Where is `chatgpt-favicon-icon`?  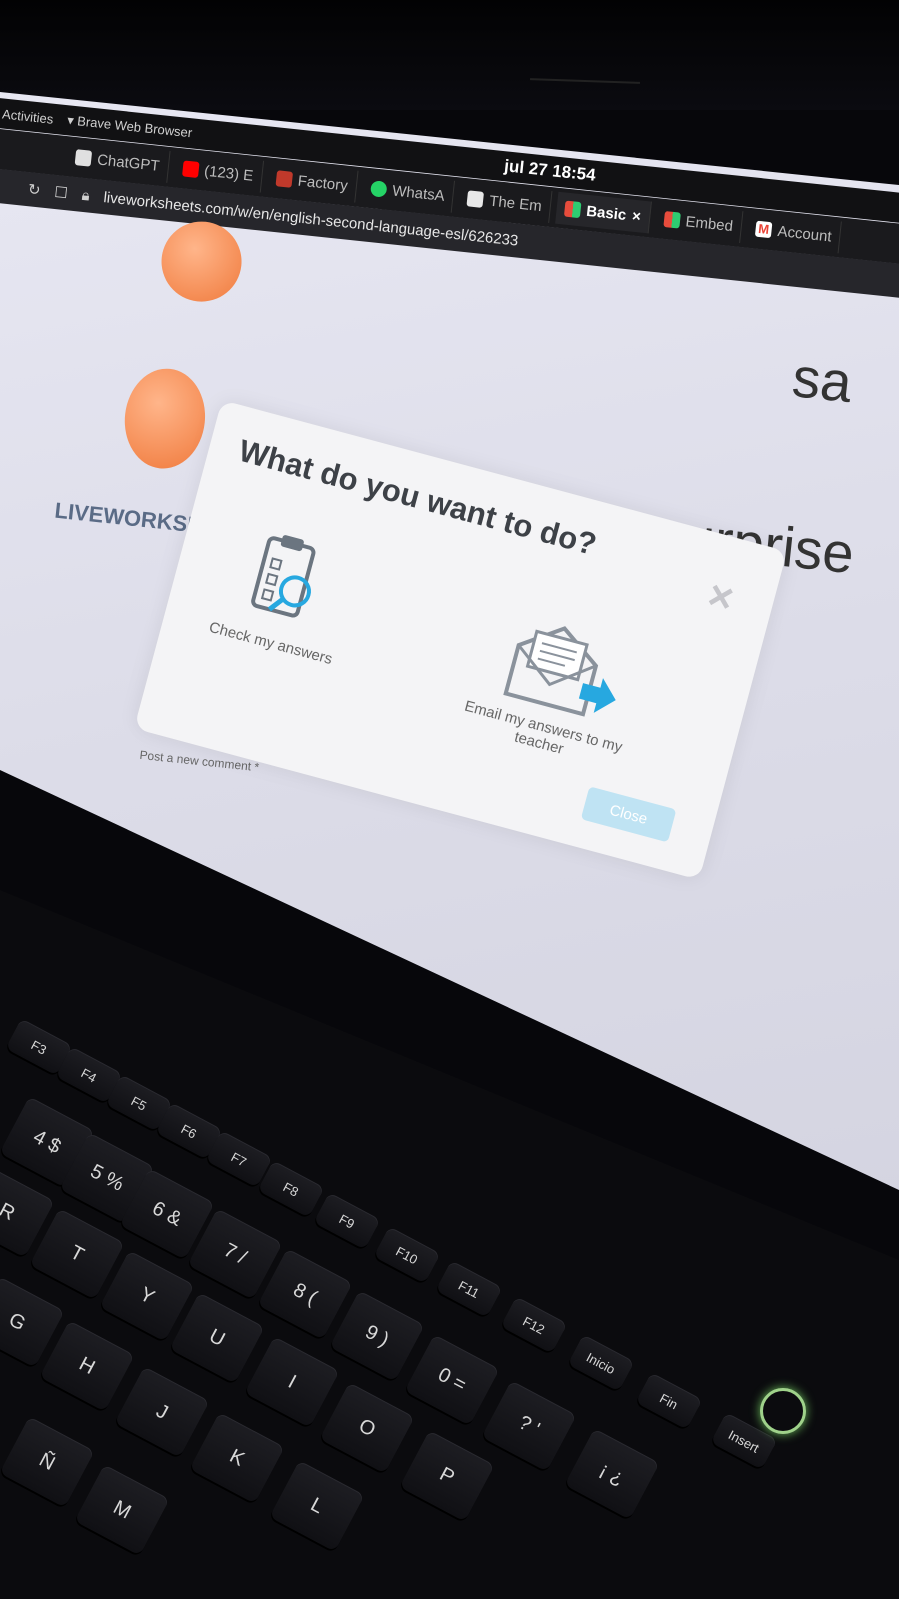
chatgpt-favicon-icon is located at coordinates (83, 158).